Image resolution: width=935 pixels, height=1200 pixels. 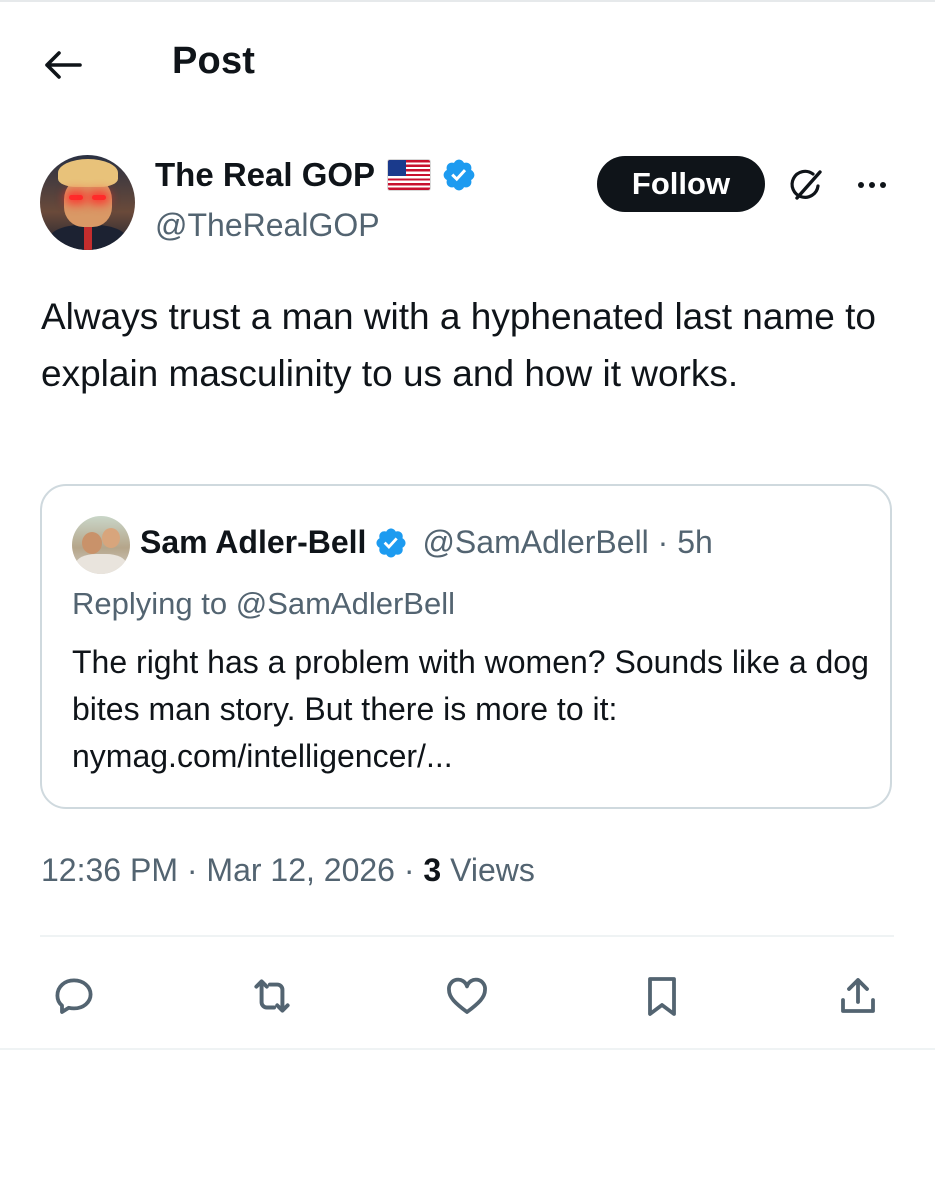 I want to click on us-flag-icon, so click(x=409, y=175).